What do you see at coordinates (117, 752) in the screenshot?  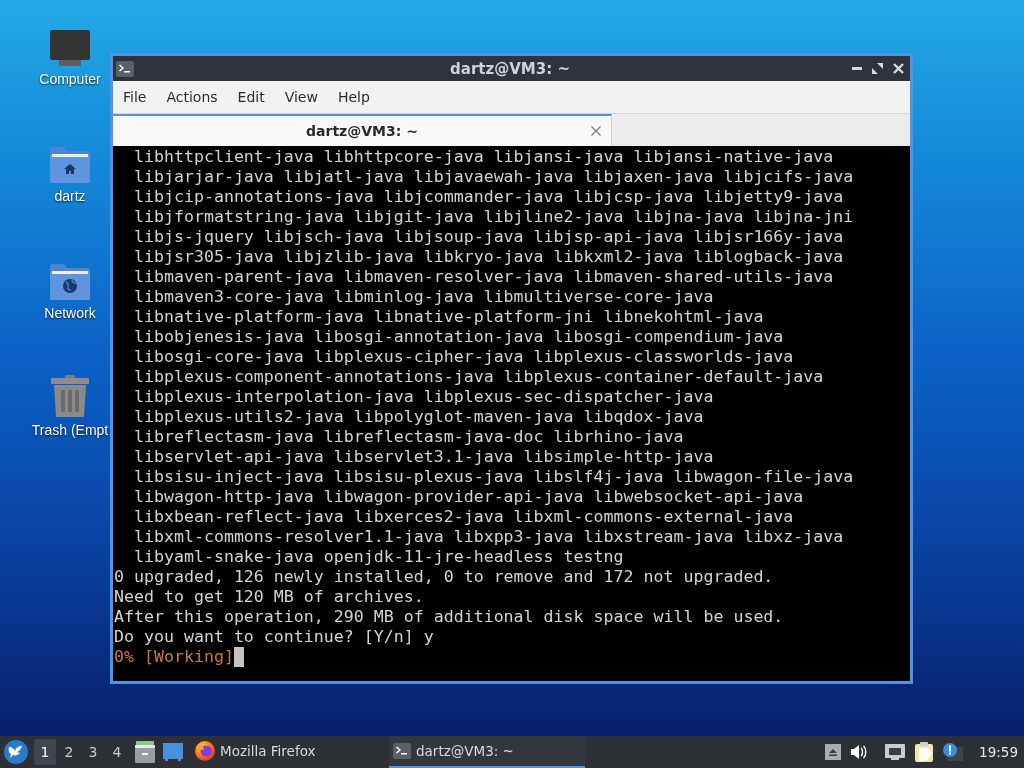 I see `workspace-button: 4` at bounding box center [117, 752].